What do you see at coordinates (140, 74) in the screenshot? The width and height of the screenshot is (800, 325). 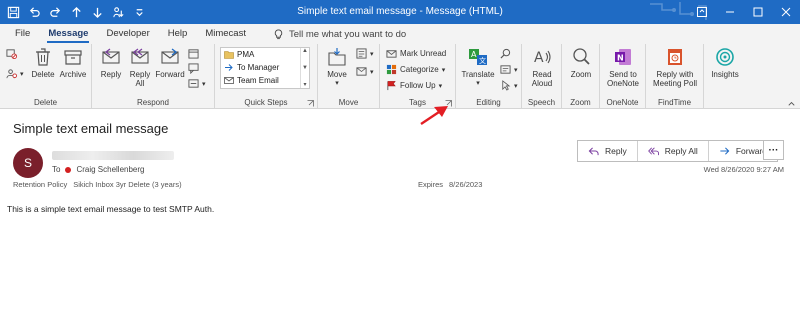 I see `reply-all-label-1: Reply` at bounding box center [140, 74].